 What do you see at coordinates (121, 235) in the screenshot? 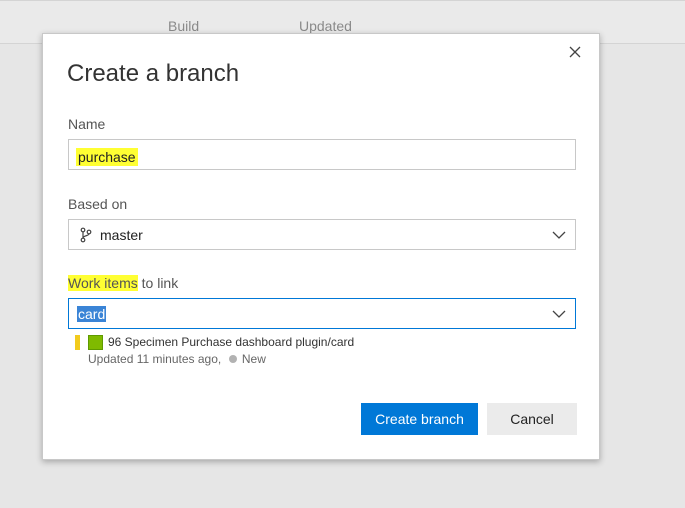
I see `based-on-value: master` at bounding box center [121, 235].